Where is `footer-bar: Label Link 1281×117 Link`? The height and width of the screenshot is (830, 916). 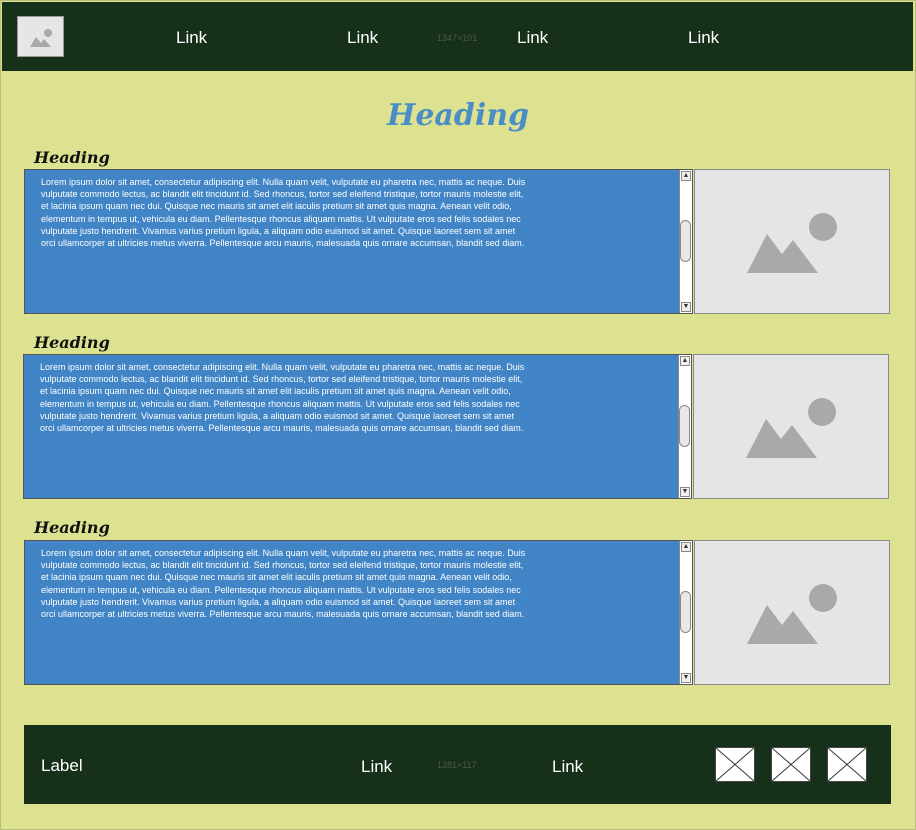
footer-bar: Label Link 1281×117 Link is located at coordinates (457, 764).